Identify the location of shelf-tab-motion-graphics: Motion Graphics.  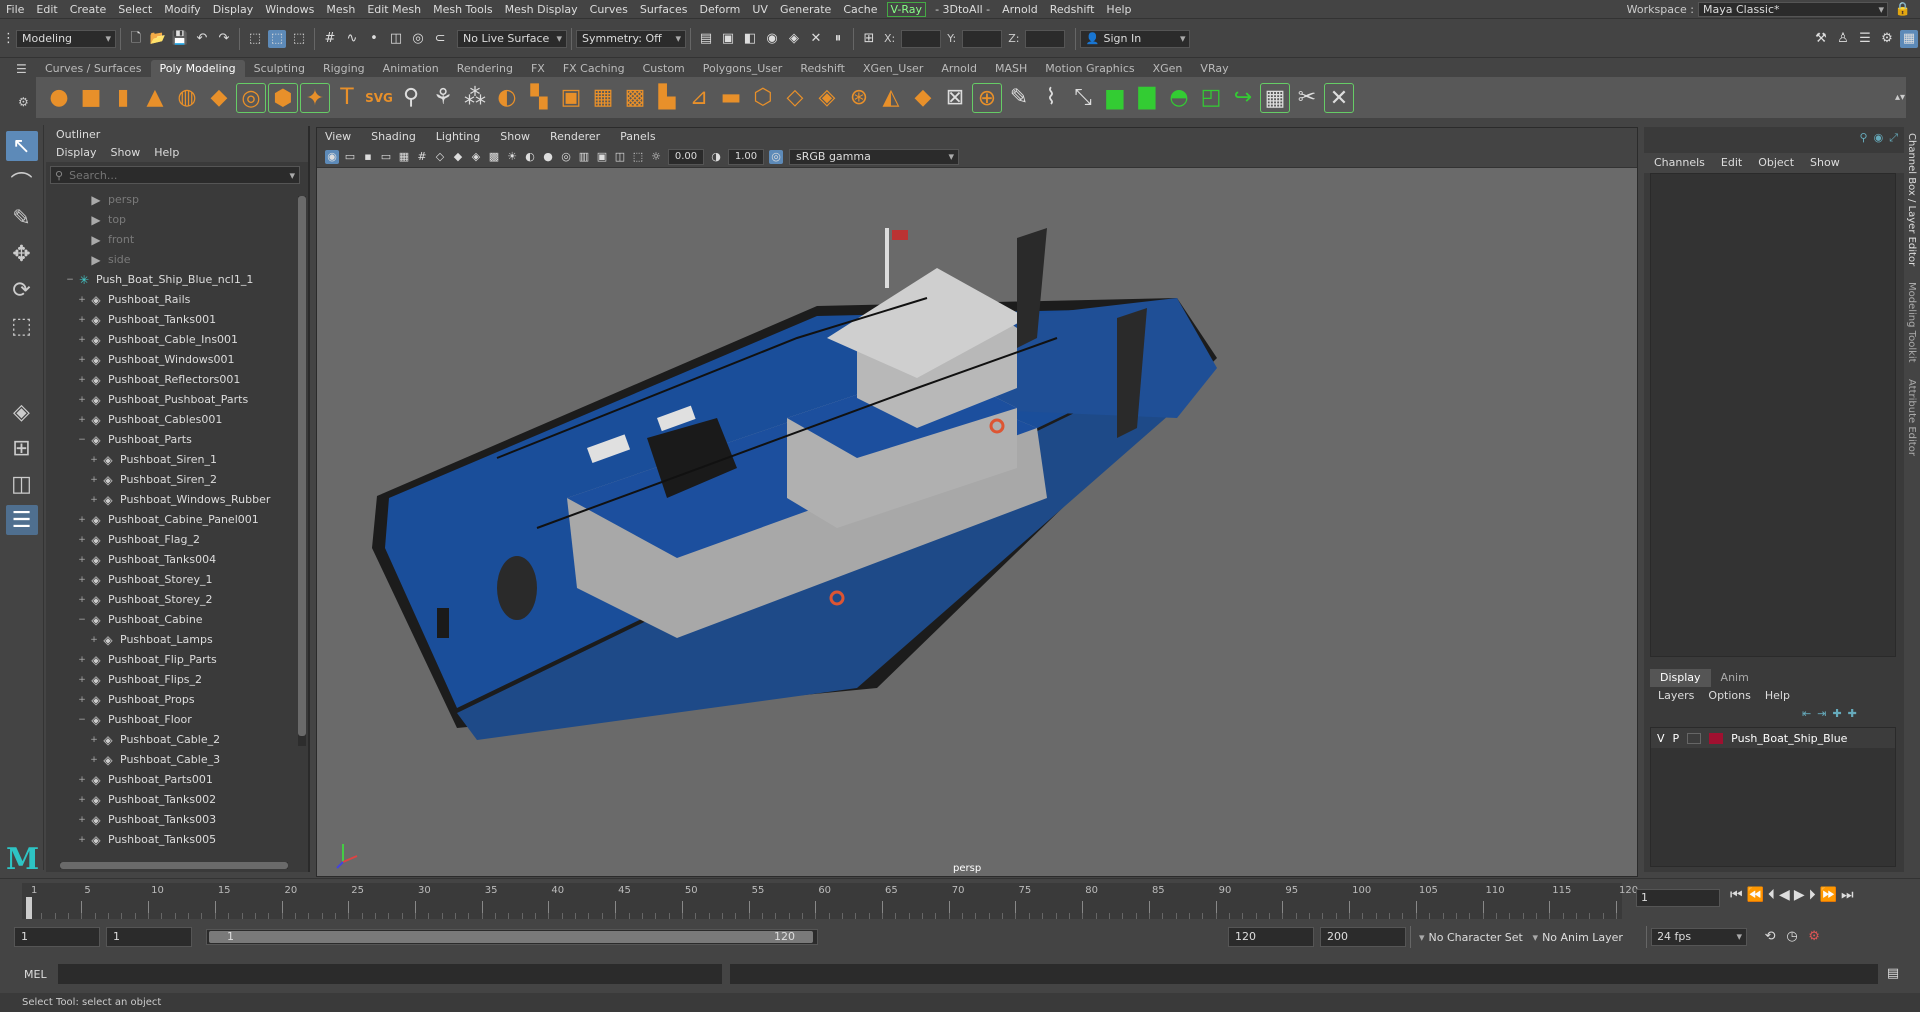
(1089, 68).